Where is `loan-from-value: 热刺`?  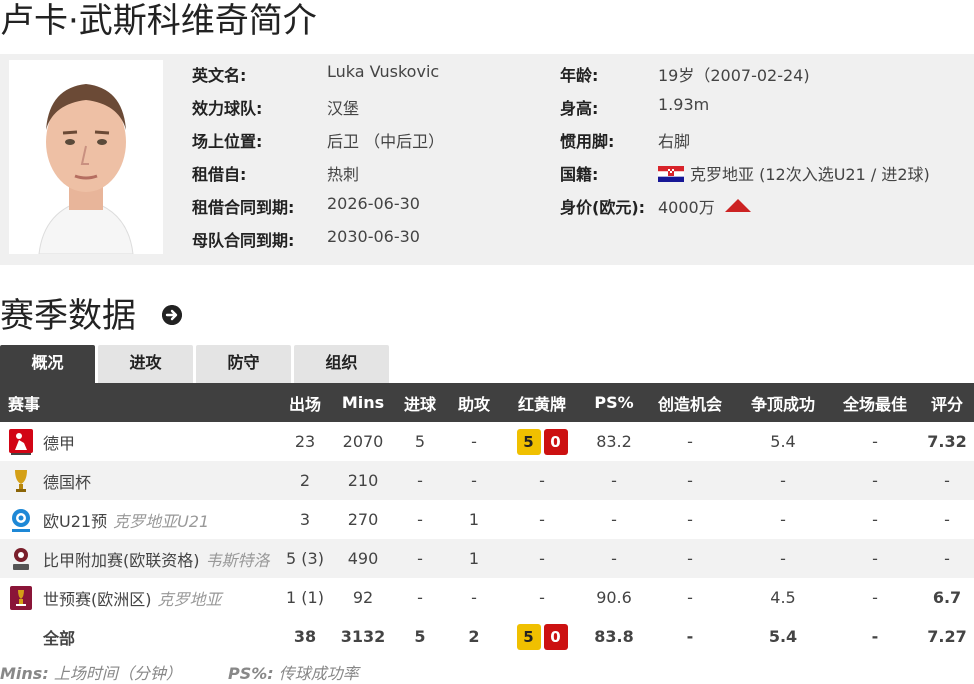 loan-from-value: 热刺 is located at coordinates (343, 174).